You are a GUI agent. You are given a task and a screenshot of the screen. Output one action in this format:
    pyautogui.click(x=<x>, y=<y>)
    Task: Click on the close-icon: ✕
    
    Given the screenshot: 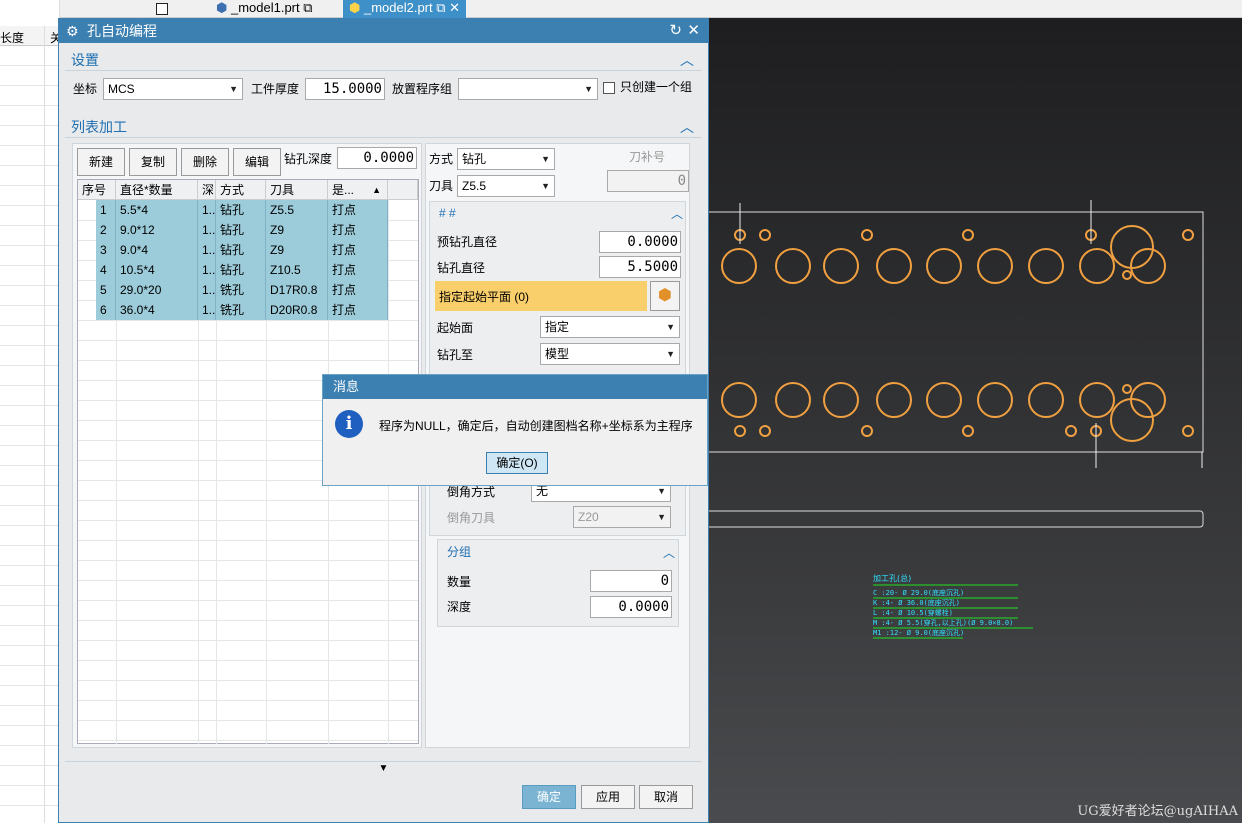 What is the action you would take?
    pyautogui.click(x=693, y=31)
    